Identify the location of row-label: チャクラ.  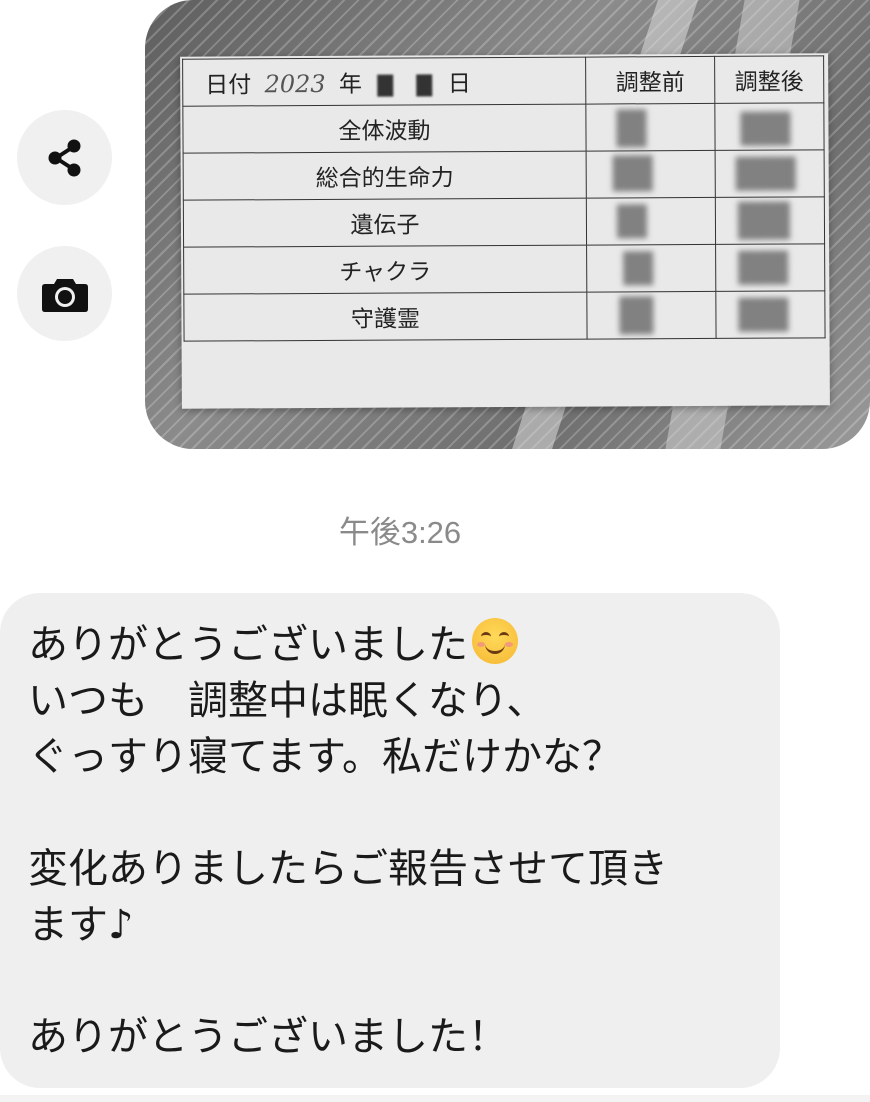
(385, 270).